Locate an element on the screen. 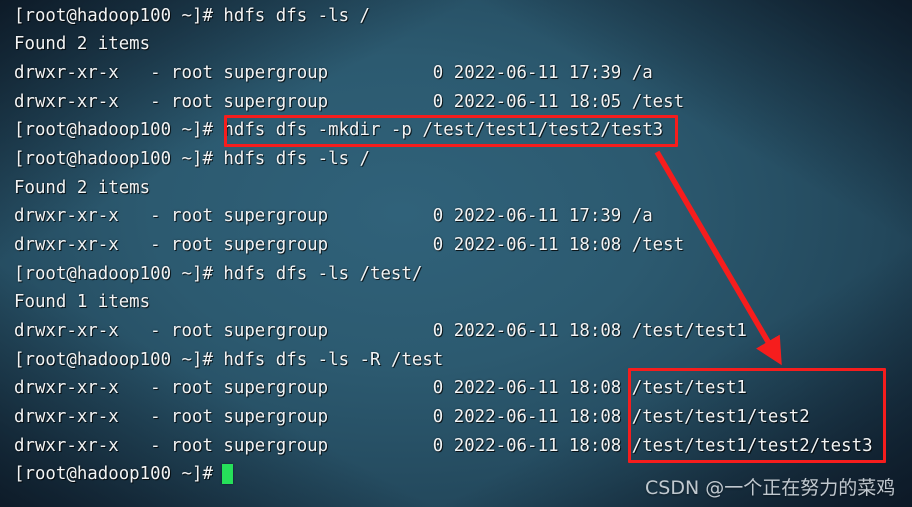  annotation-box-recursive-result is located at coordinates (757, 415).